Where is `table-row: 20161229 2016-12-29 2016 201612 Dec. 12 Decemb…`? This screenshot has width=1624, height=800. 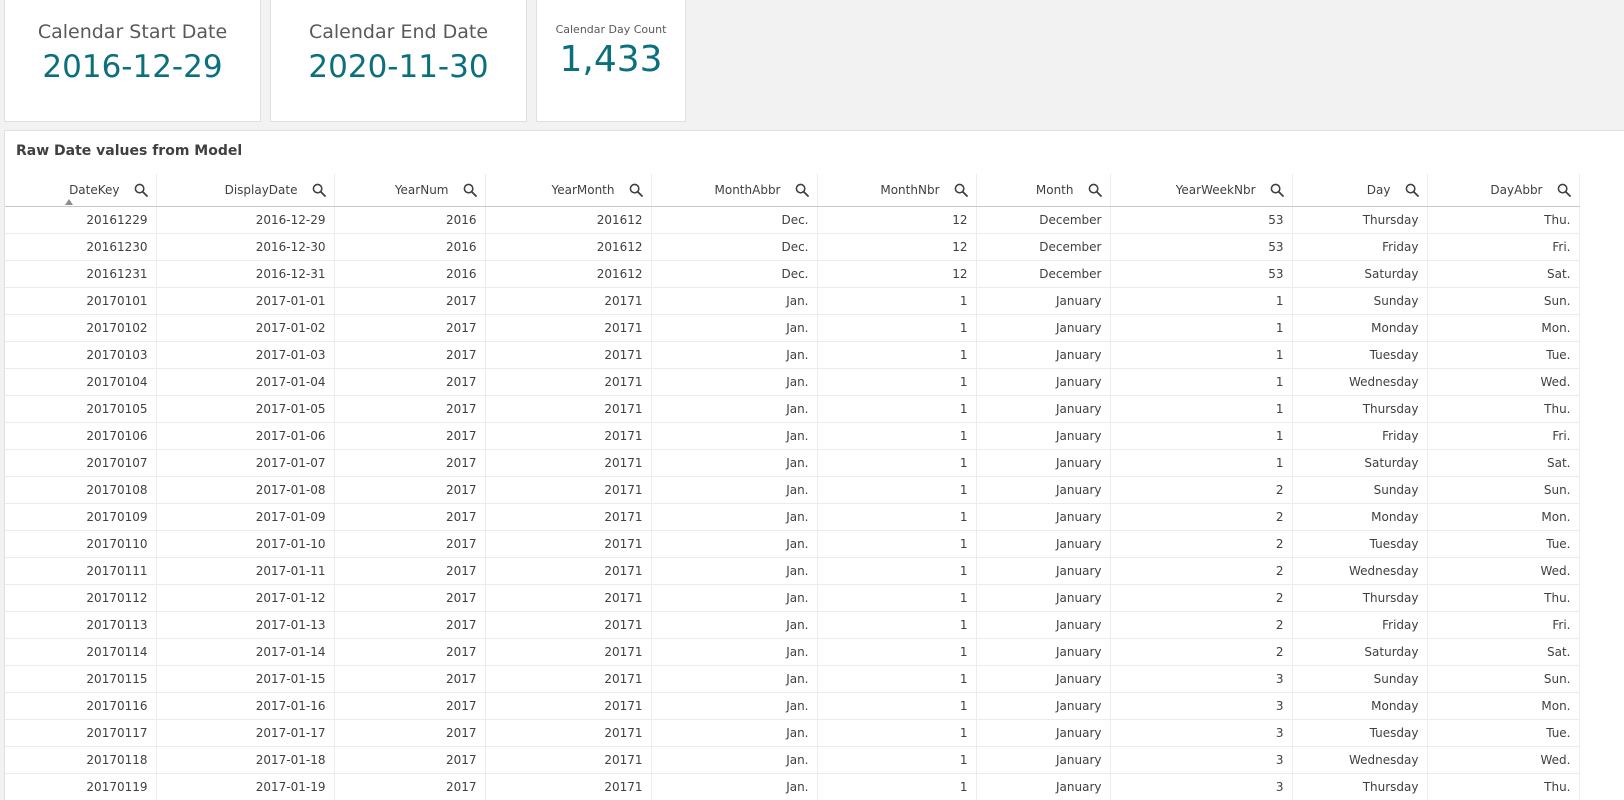 table-row: 20161229 2016-12-29 2016 201612 Dec. 12 Decemb… is located at coordinates (792, 220).